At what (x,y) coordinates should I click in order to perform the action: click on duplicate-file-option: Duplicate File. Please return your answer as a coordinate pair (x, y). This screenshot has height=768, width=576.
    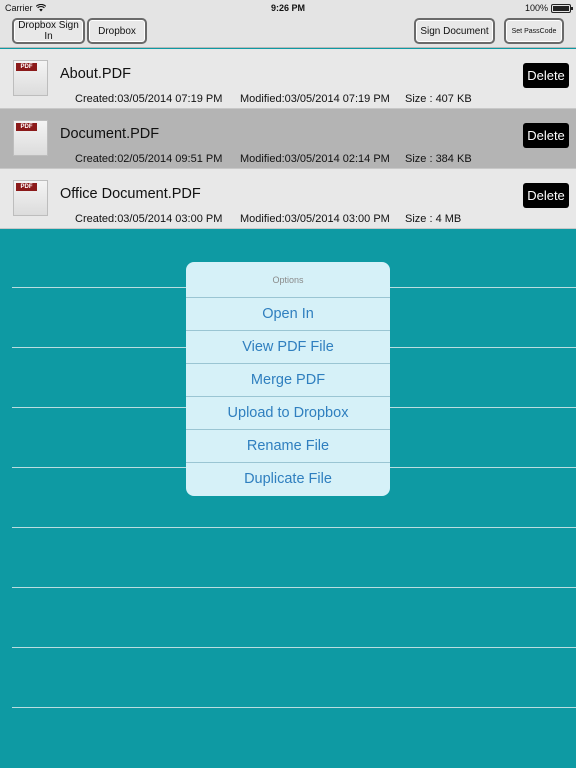
    Looking at the image, I should click on (288, 479).